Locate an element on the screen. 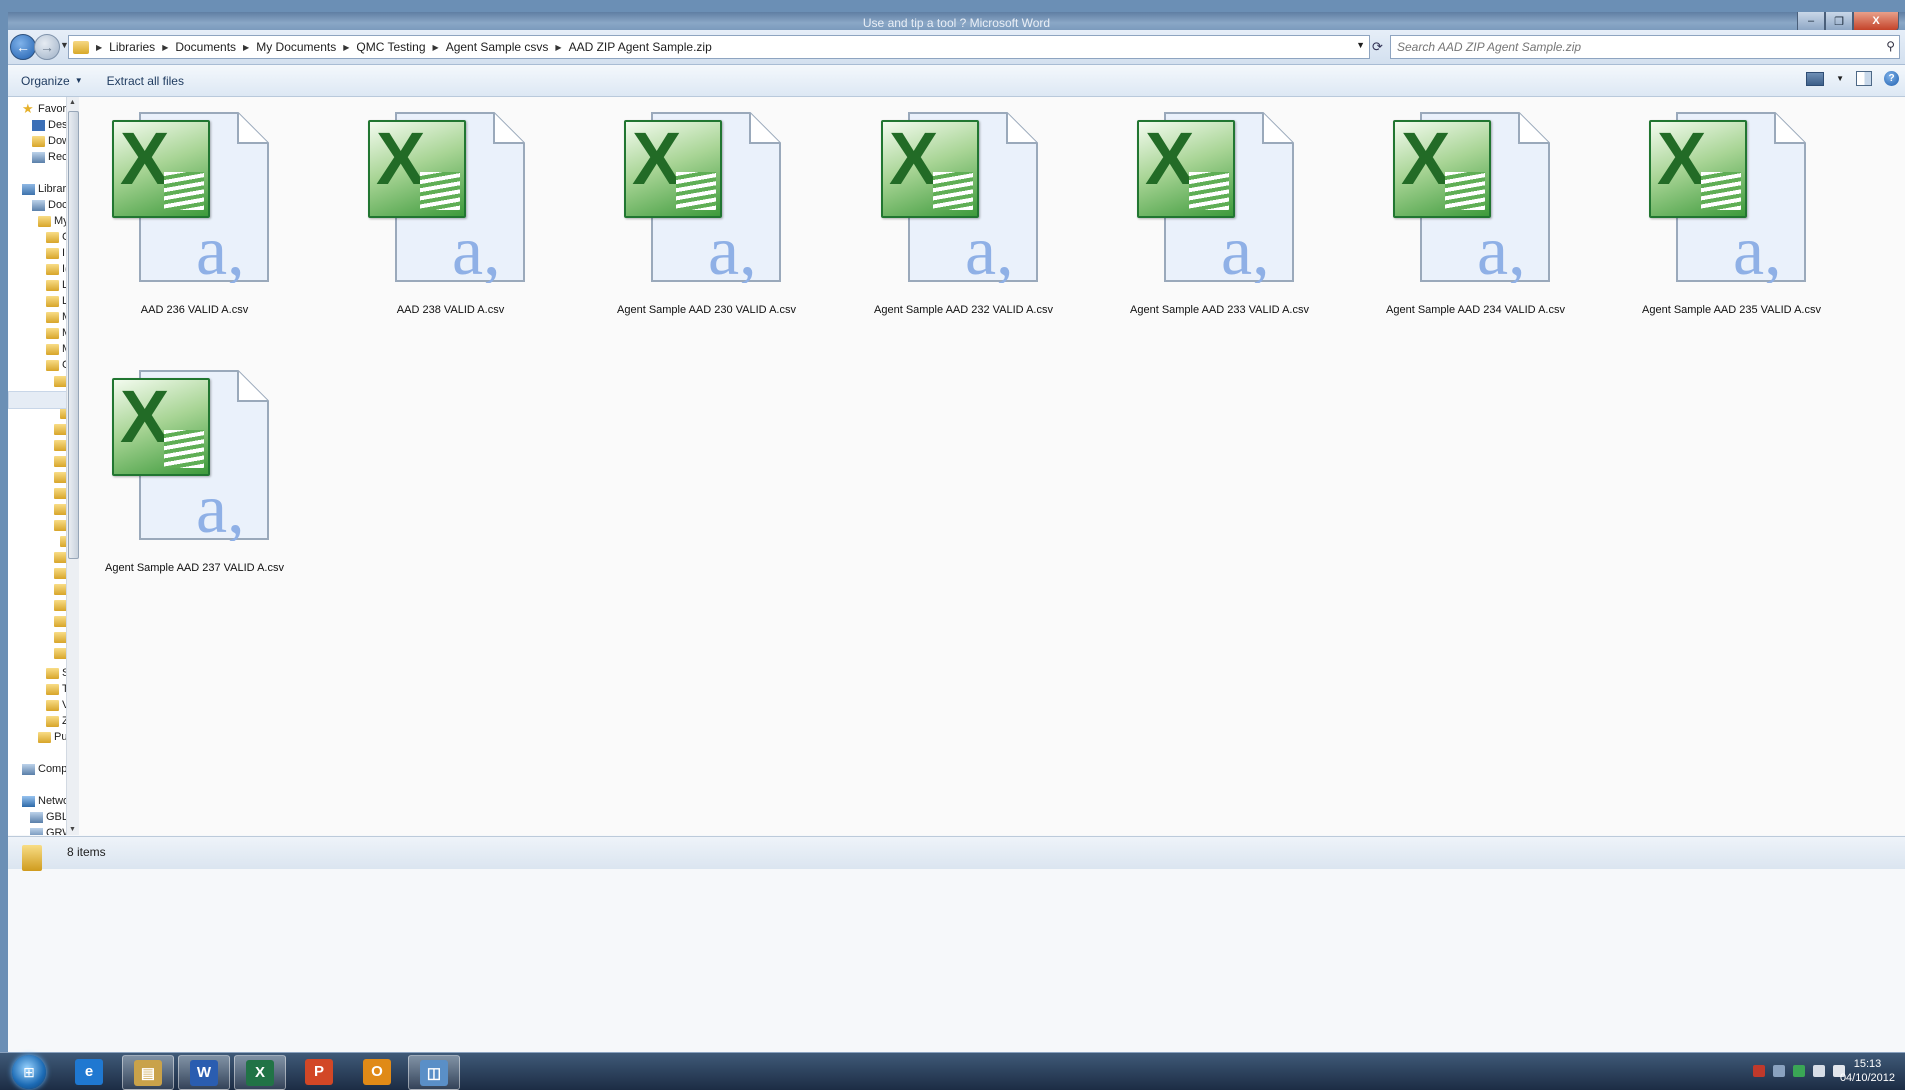 The height and width of the screenshot is (1090, 1905). clock: 15:13 04/10/2012 is located at coordinates (1867, 1071).